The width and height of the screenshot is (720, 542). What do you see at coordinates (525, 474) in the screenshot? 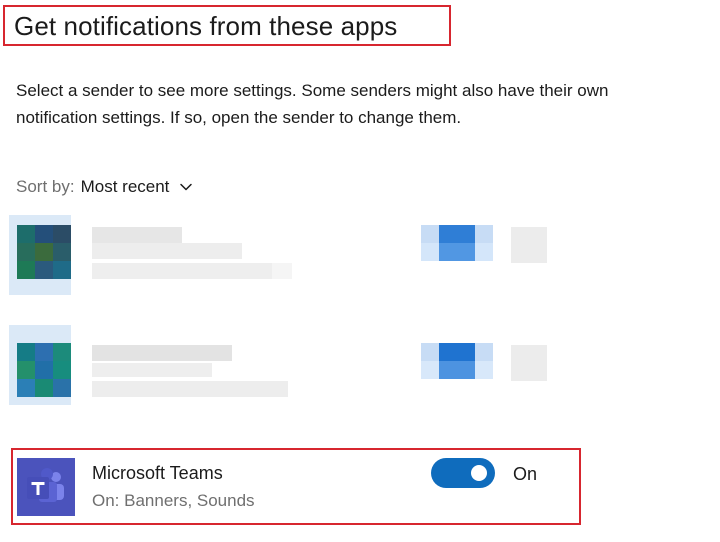
I see `toggle-state-label: On` at bounding box center [525, 474].